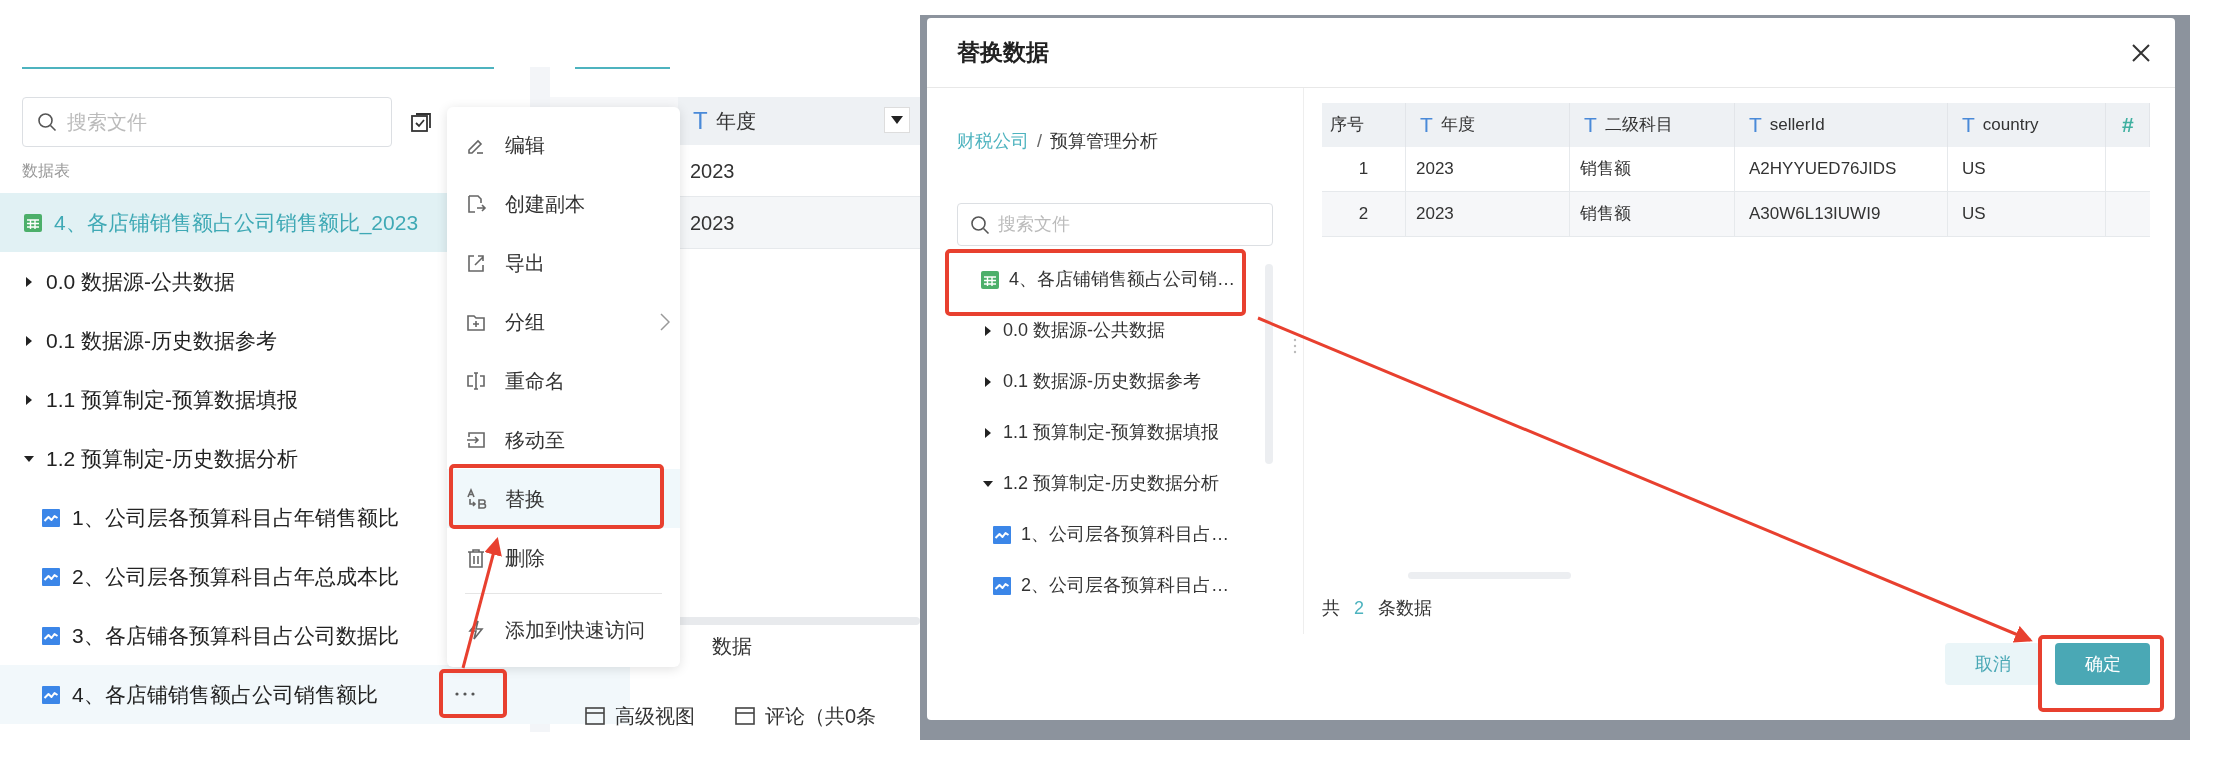  I want to click on menu-item: 替换, so click(563, 498).